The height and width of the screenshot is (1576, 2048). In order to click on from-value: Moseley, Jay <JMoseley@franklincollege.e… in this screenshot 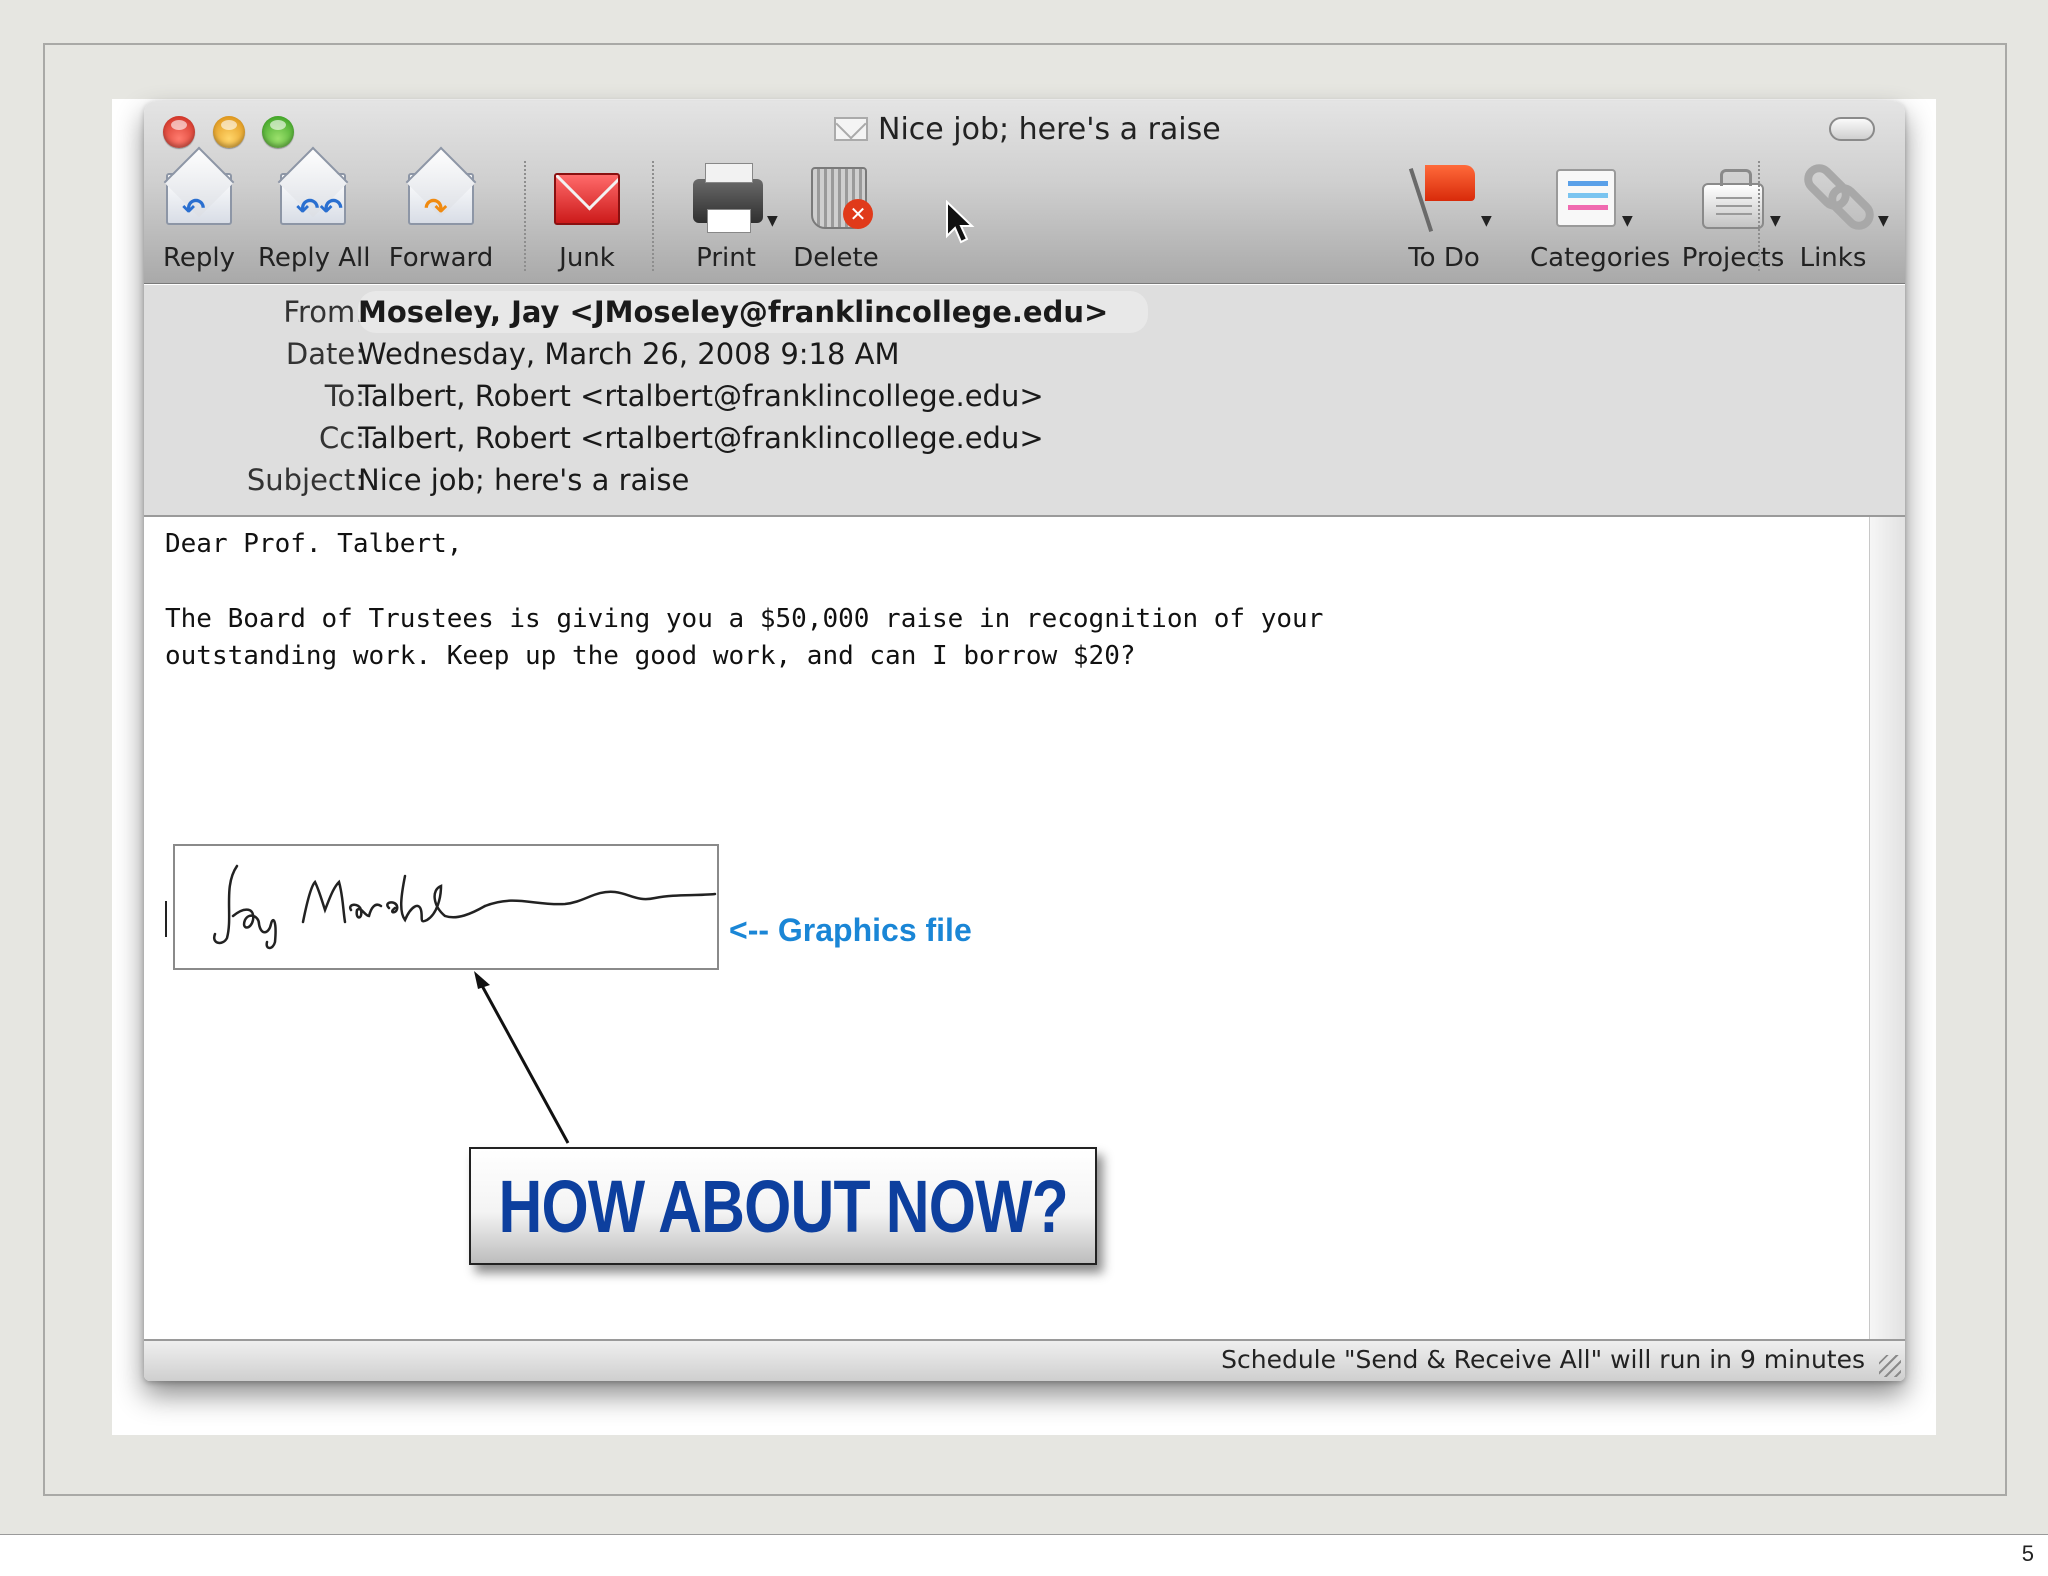, I will do `click(753, 312)`.